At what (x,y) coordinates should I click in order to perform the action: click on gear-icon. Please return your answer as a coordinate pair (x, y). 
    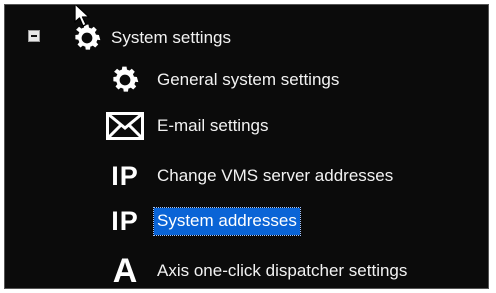
    Looking at the image, I should click on (125, 80).